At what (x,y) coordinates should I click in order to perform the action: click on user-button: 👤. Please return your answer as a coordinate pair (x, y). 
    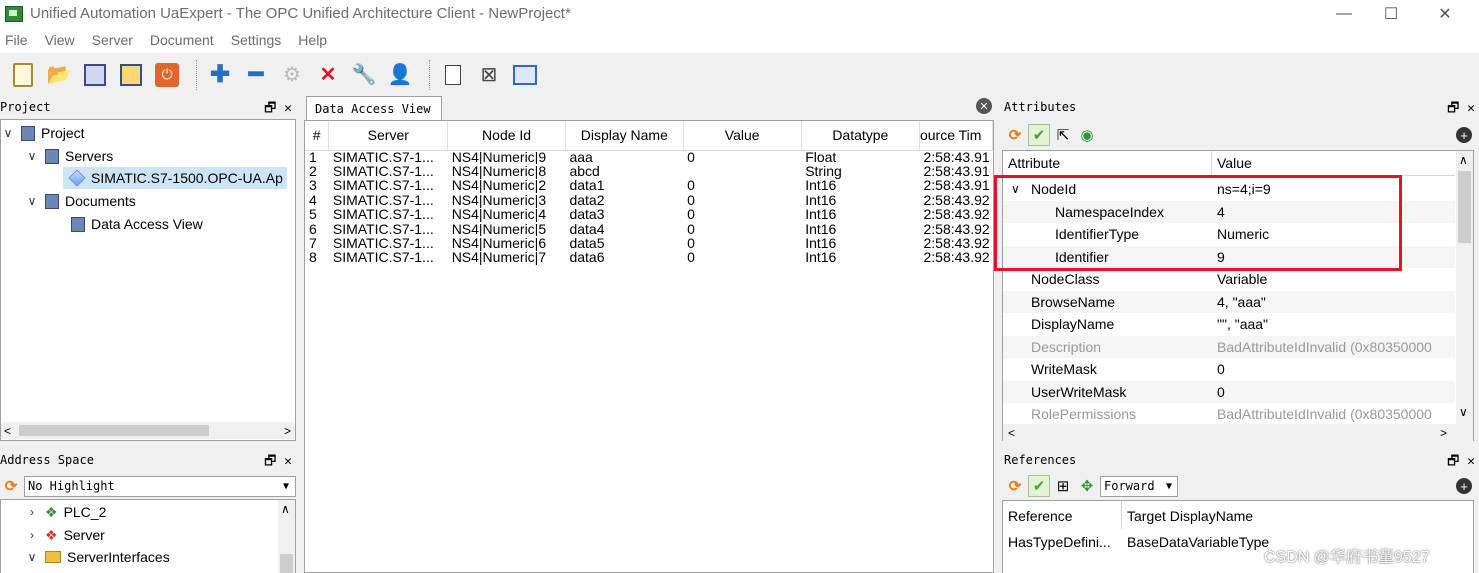
    Looking at the image, I should click on (400, 75).